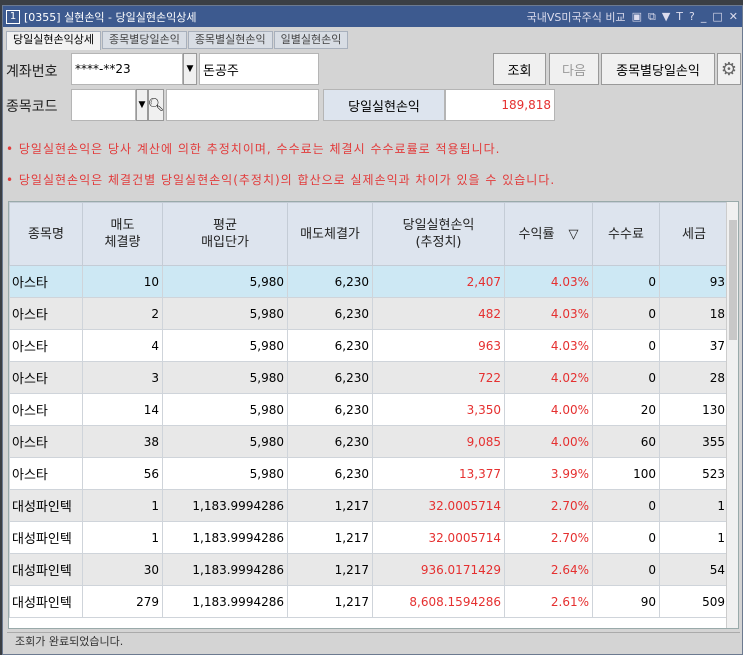 This screenshot has height=655, width=743. I want to click on header-label: 매도체결가, so click(330, 234).